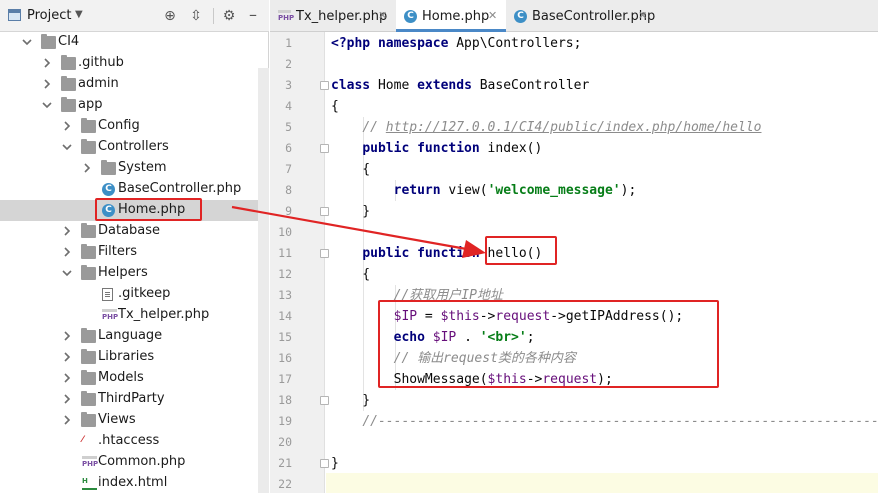  Describe the element at coordinates (123, 272) in the screenshot. I see `tree-item-label: Helpers` at that location.